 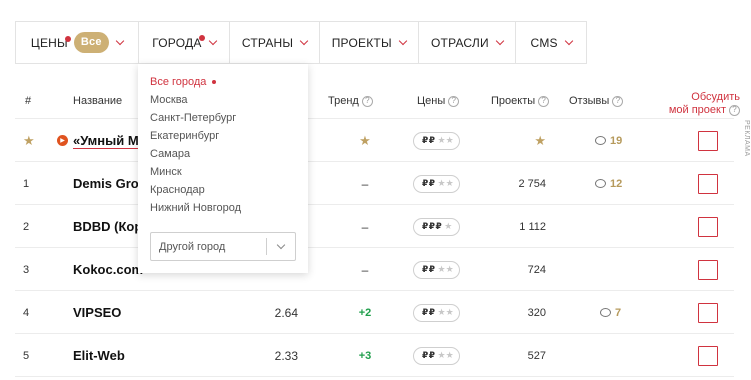 I want to click on company-name: Demis Grou, so click(x=110, y=183).